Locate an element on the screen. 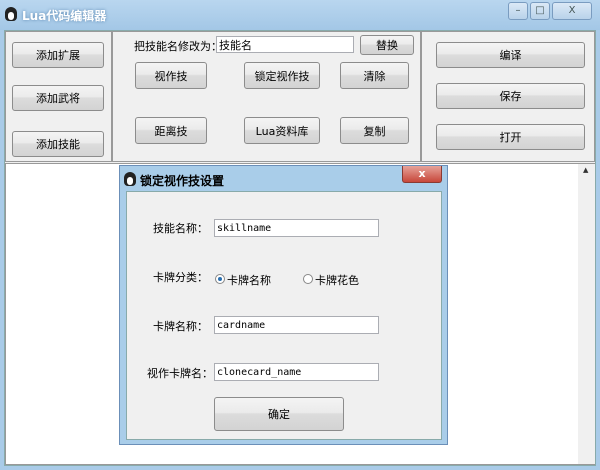 Image resolution: width=600 pixels, height=470 pixels. replace-button: 替换 is located at coordinates (387, 45).